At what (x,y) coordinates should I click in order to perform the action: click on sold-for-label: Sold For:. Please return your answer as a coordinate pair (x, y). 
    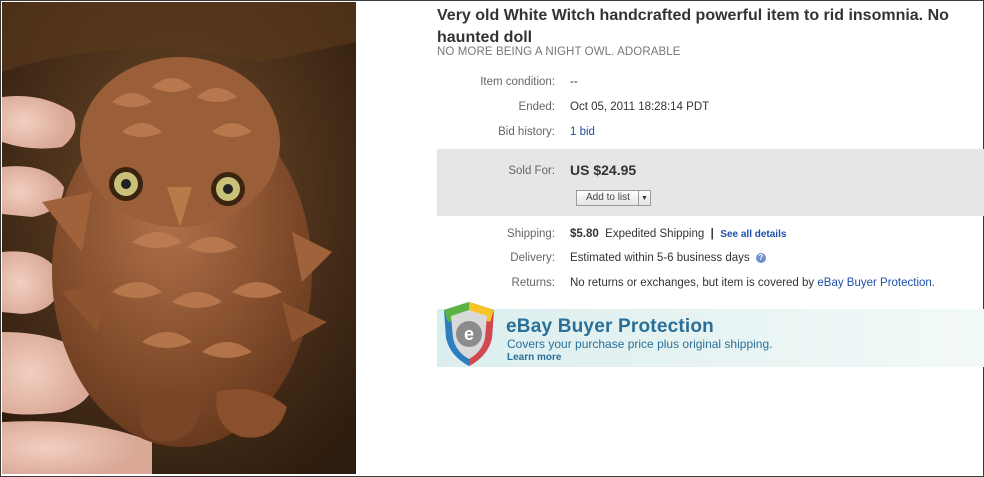
    Looking at the image, I should click on (531, 171).